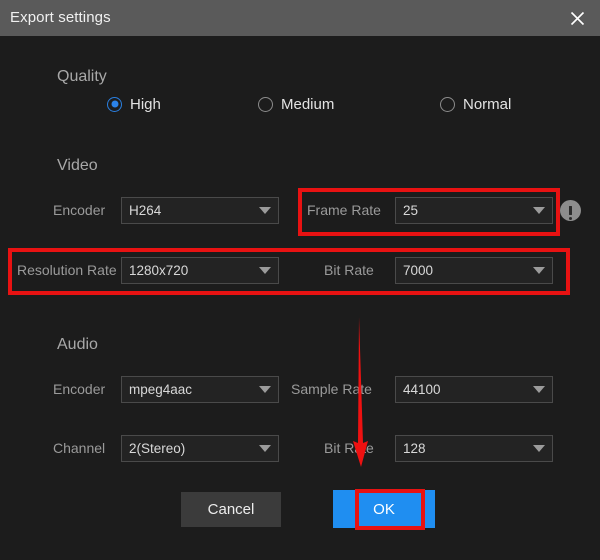 This screenshot has height=560, width=600. Describe the element at coordinates (308, 104) in the screenshot. I see `radio-label-medium: Medium` at that location.